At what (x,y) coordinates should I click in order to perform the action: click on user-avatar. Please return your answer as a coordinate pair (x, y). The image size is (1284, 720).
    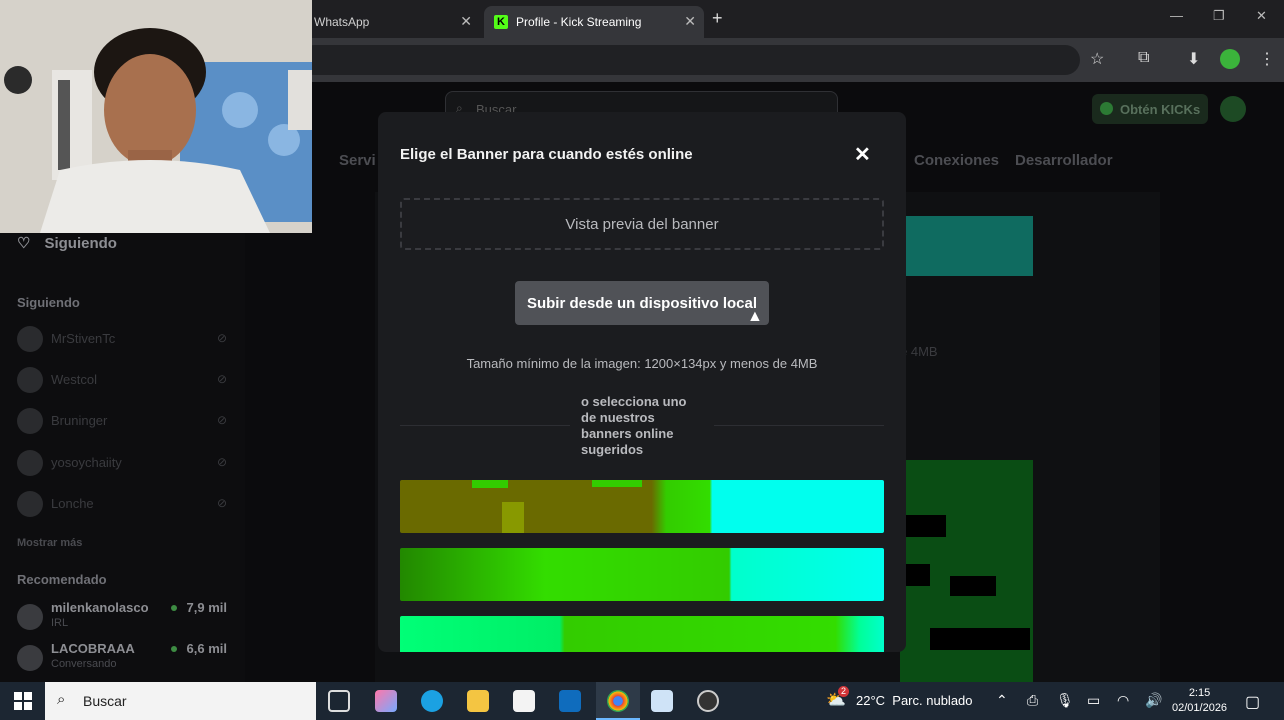
    Looking at the image, I should click on (1233, 109).